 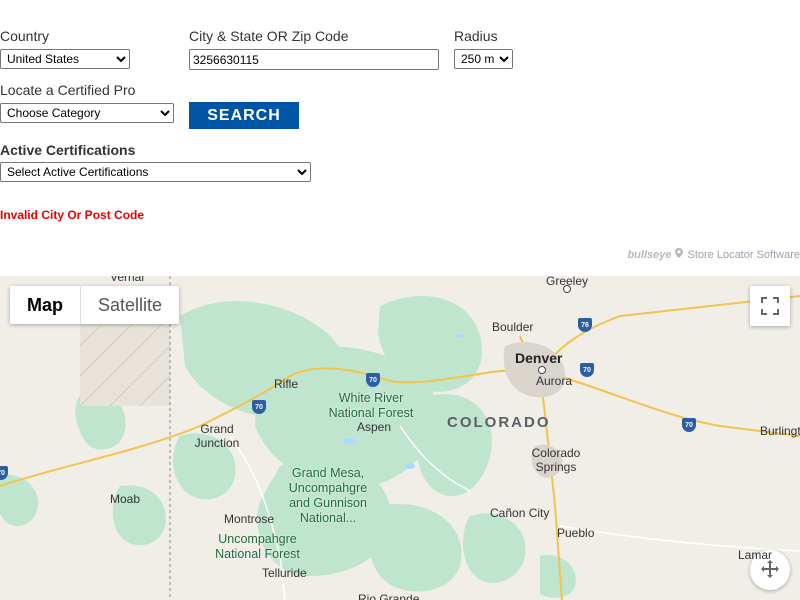 I want to click on city-rifle: Rifle, so click(x=286, y=384).